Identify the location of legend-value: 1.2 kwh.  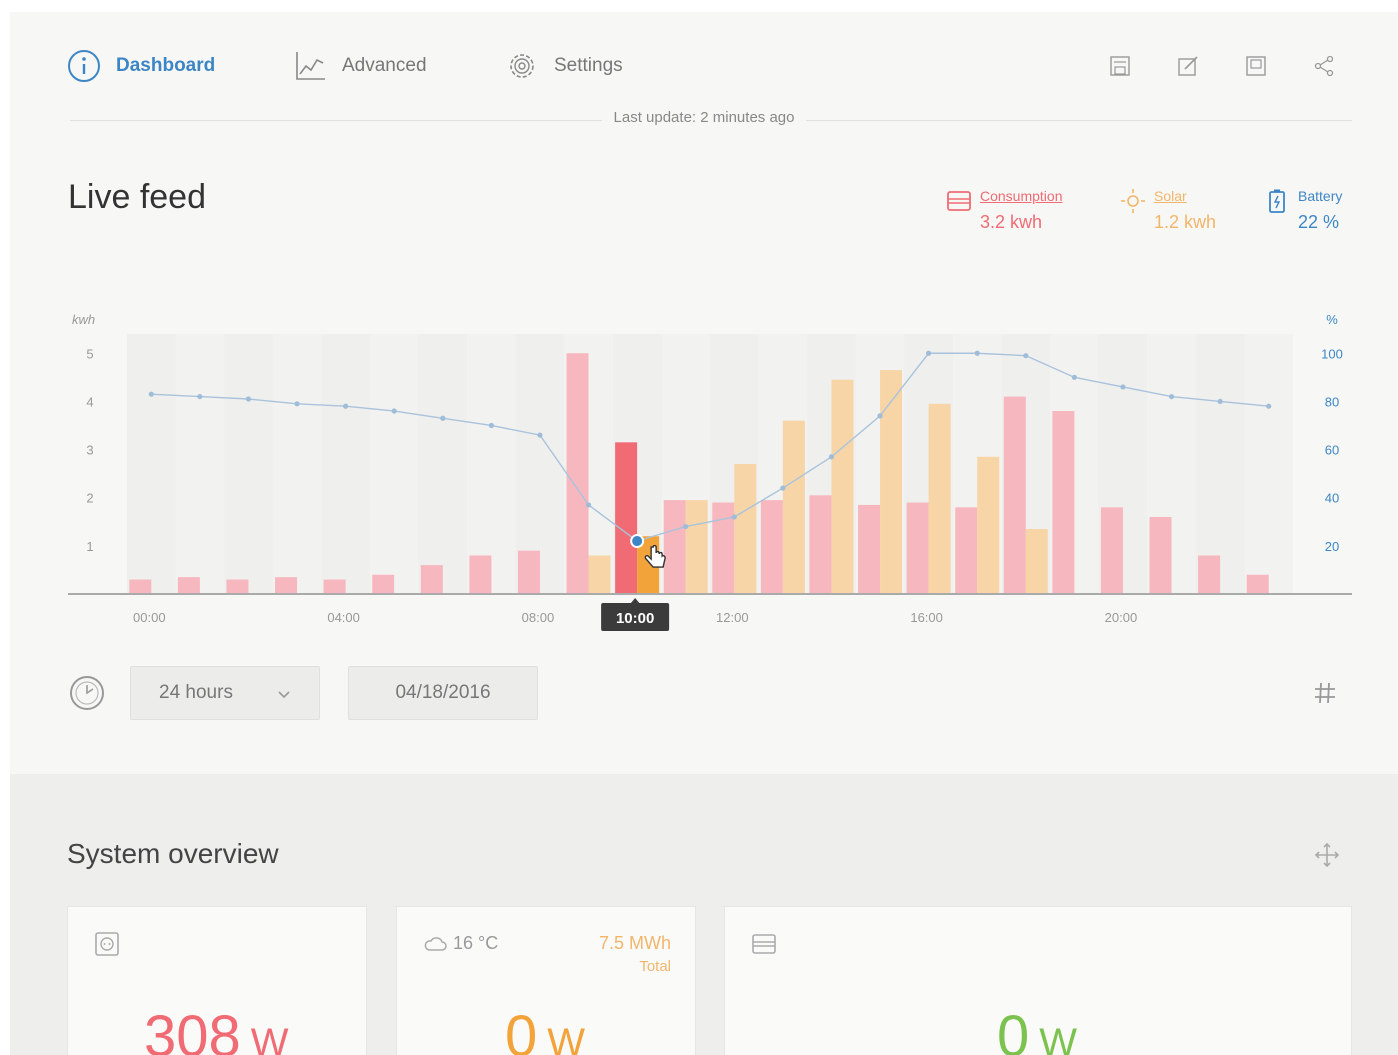
(1185, 222).